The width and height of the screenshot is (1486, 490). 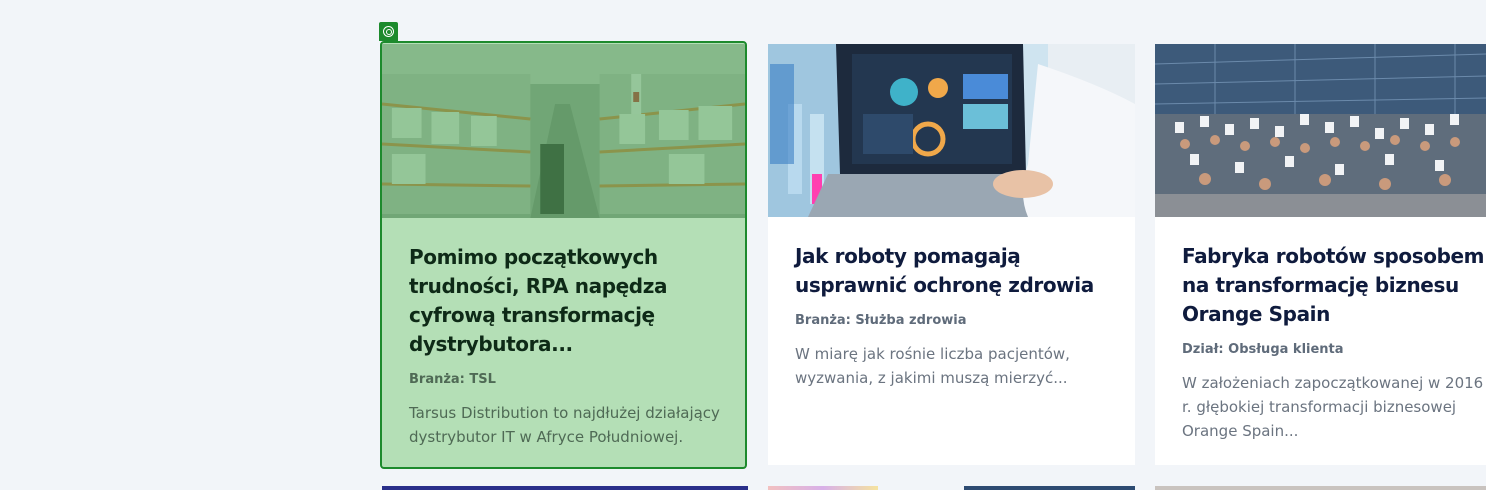 I want to click on card-industry: Branża: TSL, so click(x=577, y=379).